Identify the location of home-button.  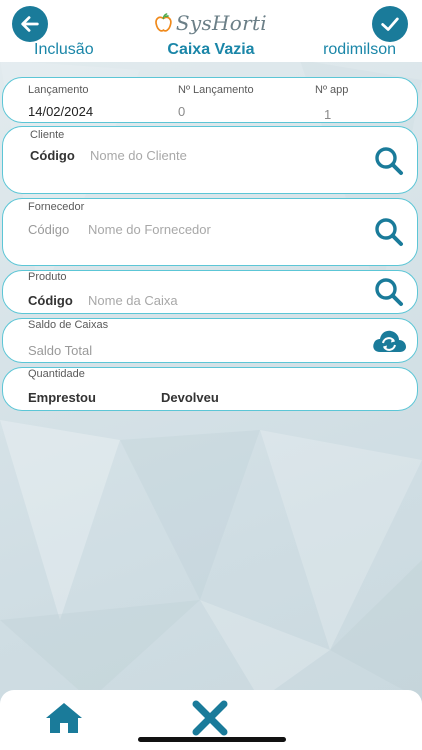
(64, 718).